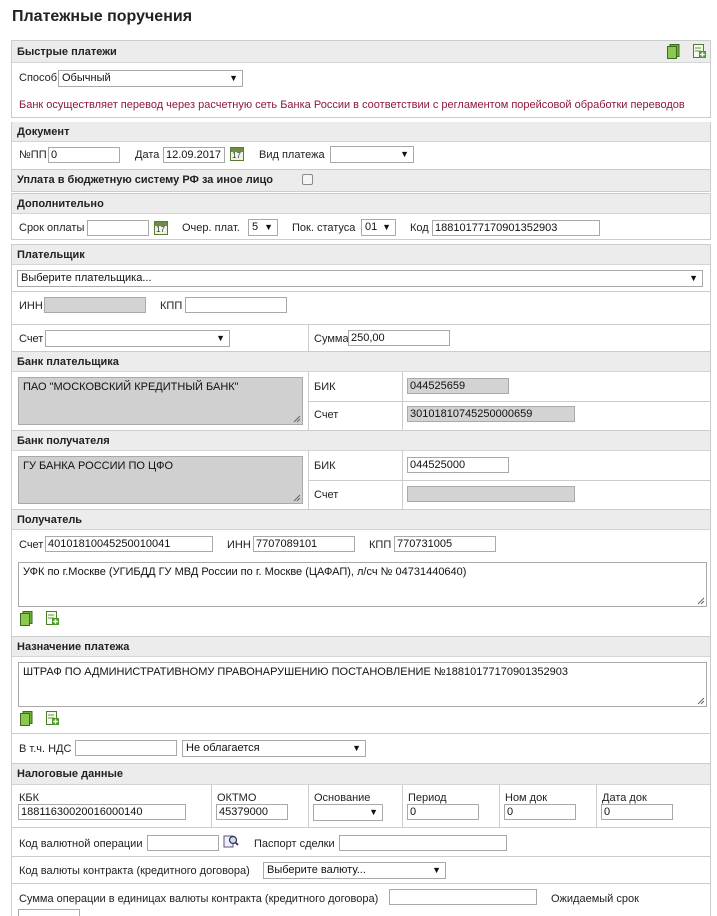  I want to click on payment-type-select: ▼, so click(372, 154).